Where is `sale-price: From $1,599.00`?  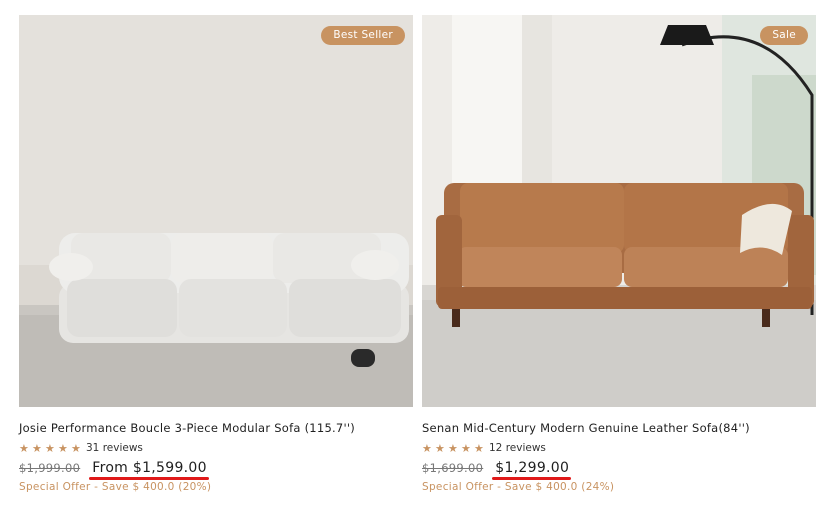
sale-price: From $1,599.00 is located at coordinates (149, 470).